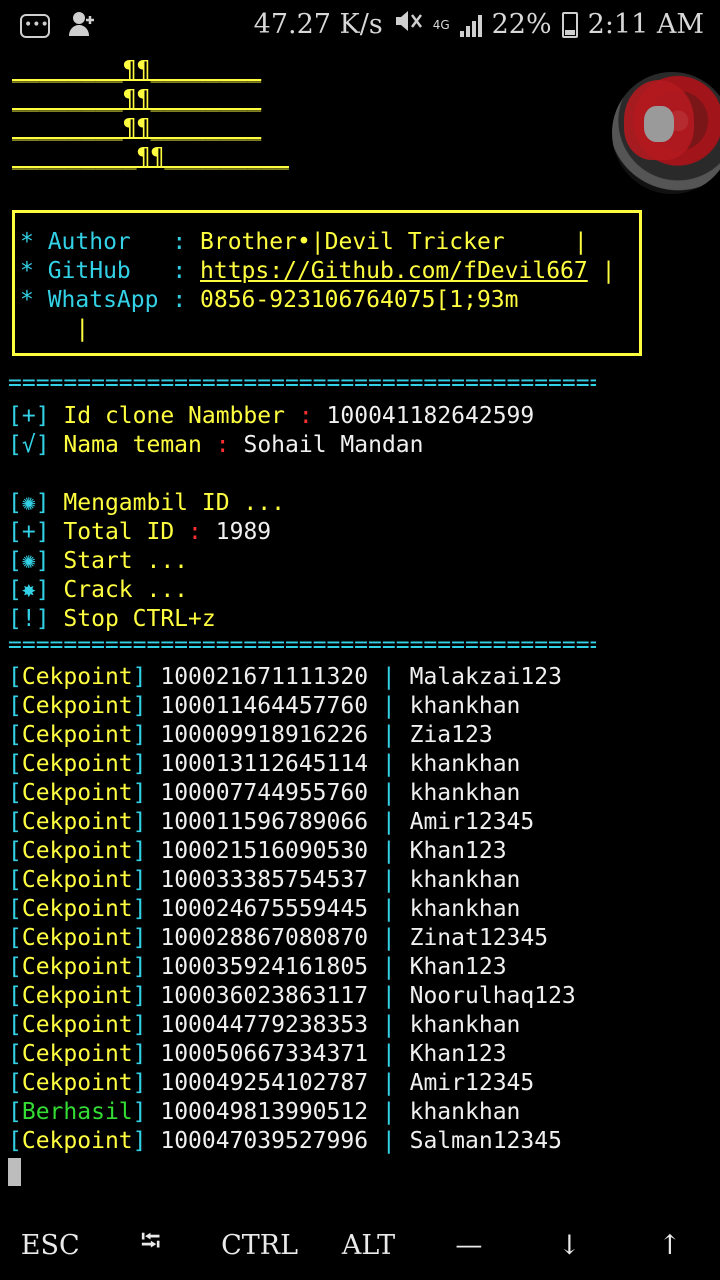 The image size is (720, 1280). What do you see at coordinates (470, 25) in the screenshot?
I see `signal-icon` at bounding box center [470, 25].